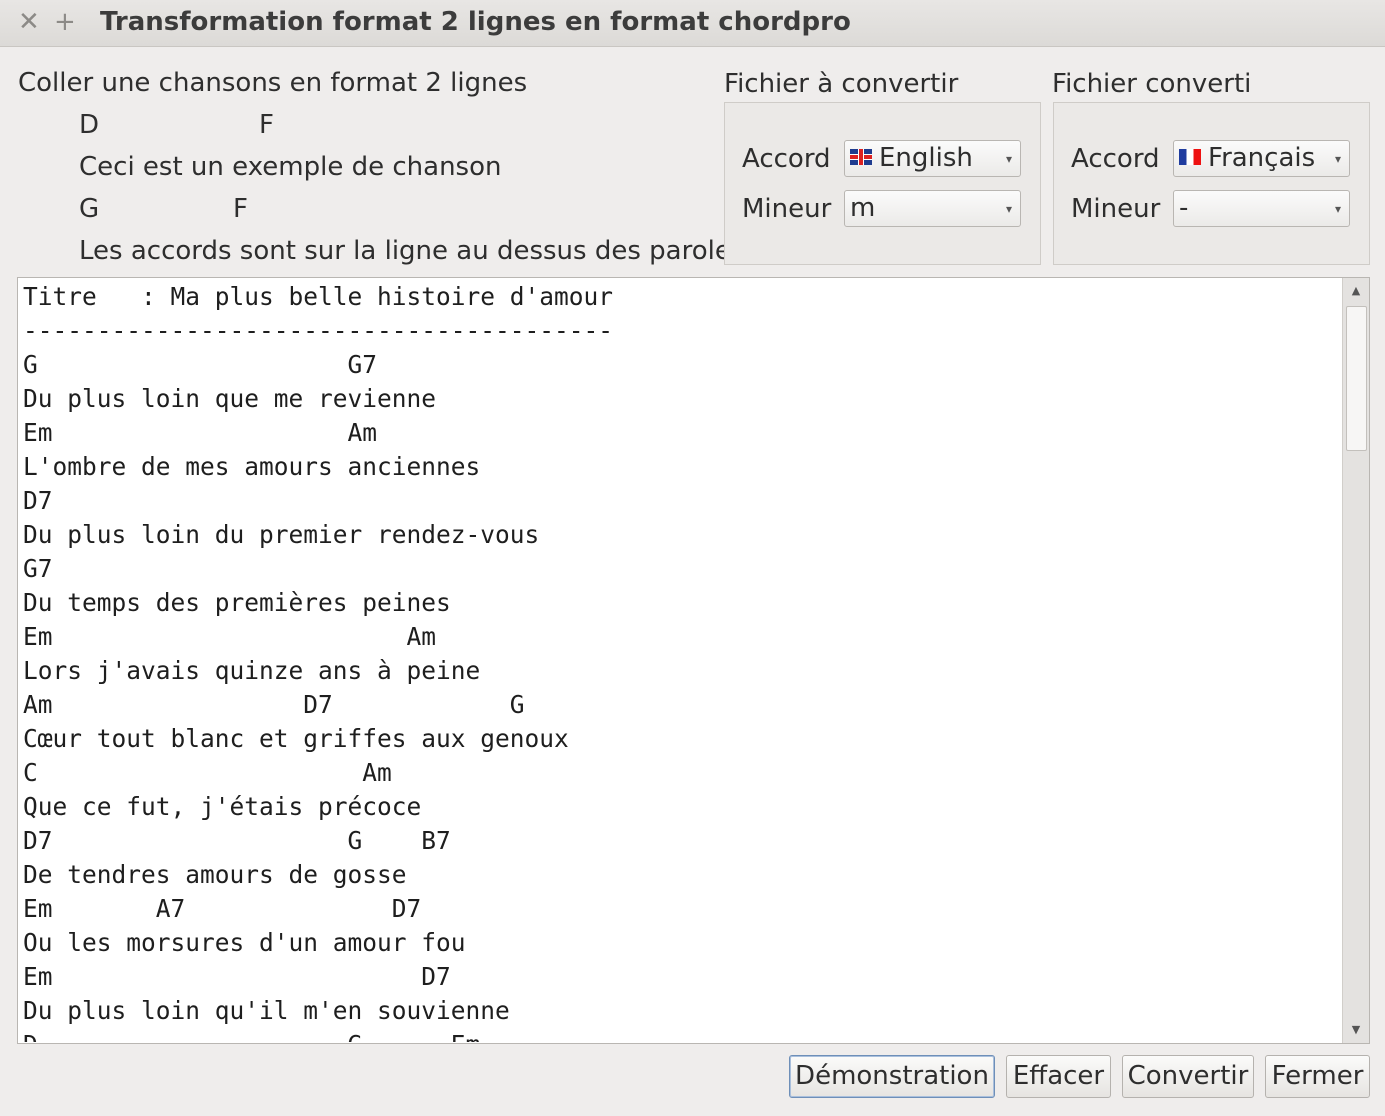 Image resolution: width=1385 pixels, height=1116 pixels. I want to click on source-accord-value: English, so click(926, 158).